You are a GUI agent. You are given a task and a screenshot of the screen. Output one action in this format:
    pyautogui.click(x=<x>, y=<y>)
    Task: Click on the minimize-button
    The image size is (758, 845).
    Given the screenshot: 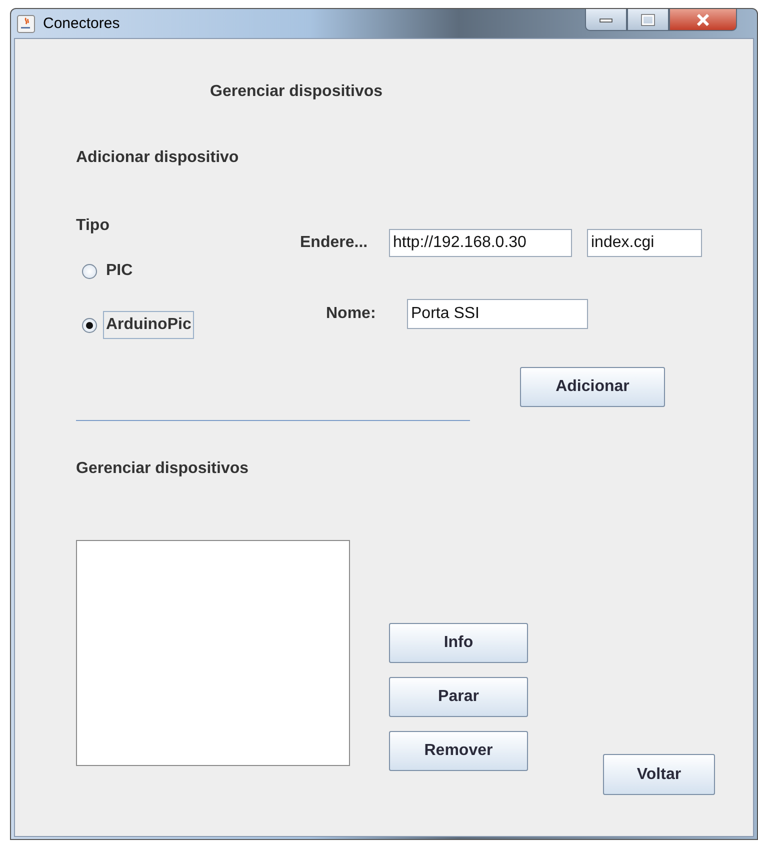 What is the action you would take?
    pyautogui.click(x=606, y=20)
    